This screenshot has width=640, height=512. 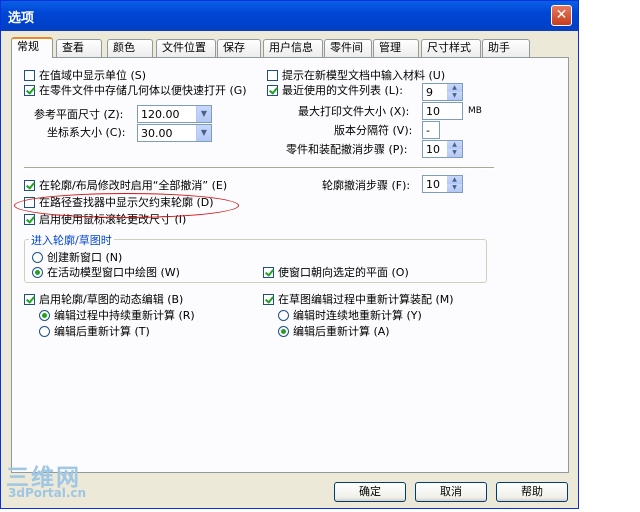 What do you see at coordinates (442, 111) in the screenshot?
I see `max-print-input: 10` at bounding box center [442, 111].